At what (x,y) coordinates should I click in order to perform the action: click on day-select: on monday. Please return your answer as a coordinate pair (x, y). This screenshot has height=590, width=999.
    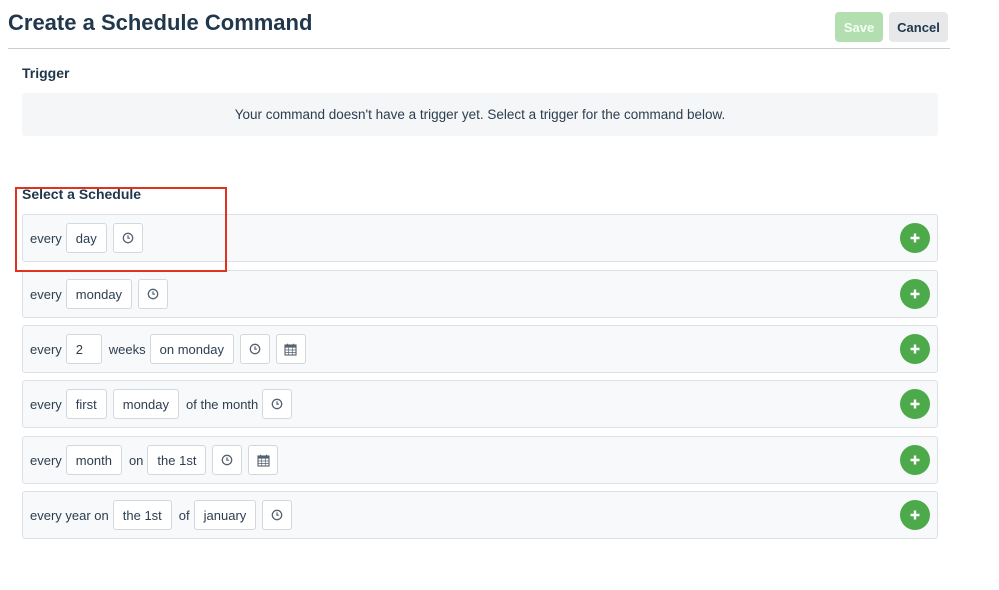
    Looking at the image, I should click on (191, 349).